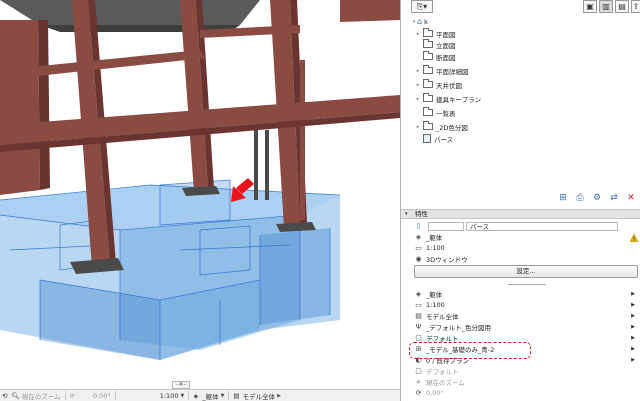  Describe the element at coordinates (435, 112) in the screenshot. I see `tree-item-schedule: 一覧表` at that location.